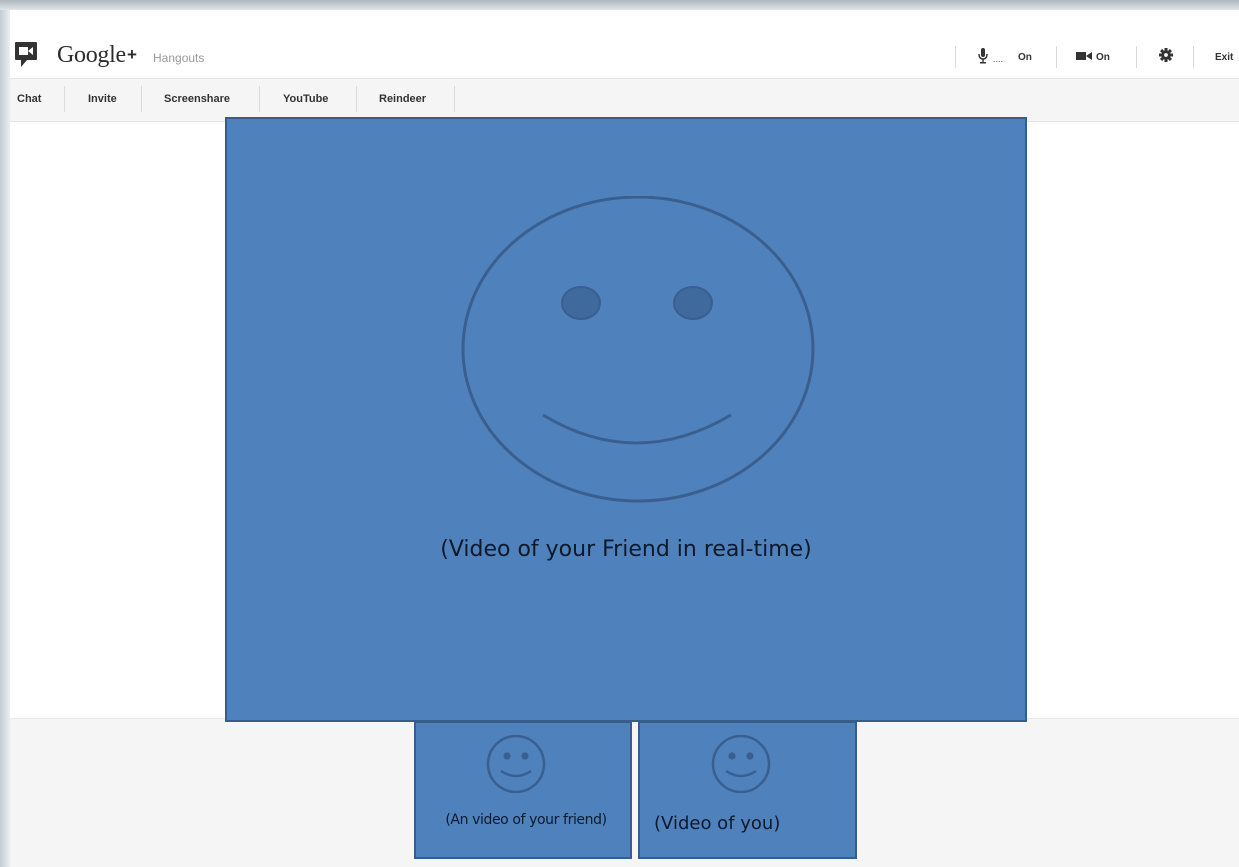 This screenshot has width=1239, height=867. What do you see at coordinates (1224, 57) in the screenshot?
I see `exit-button: Exit` at bounding box center [1224, 57].